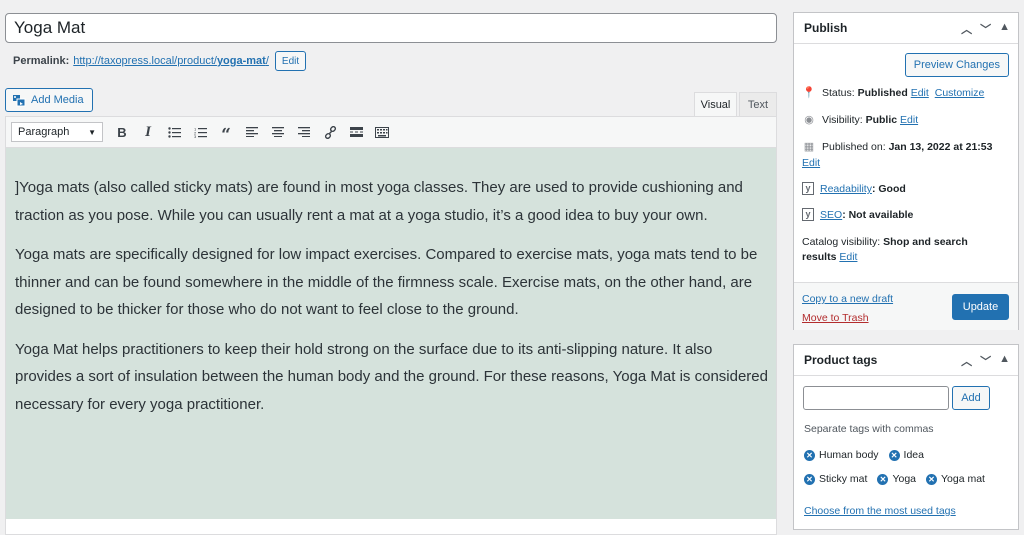 The width and height of the screenshot is (1024, 535). Describe the element at coordinates (906, 306) in the screenshot. I see `publish-actions: Copy to a new draft Move to Trash Update` at that location.